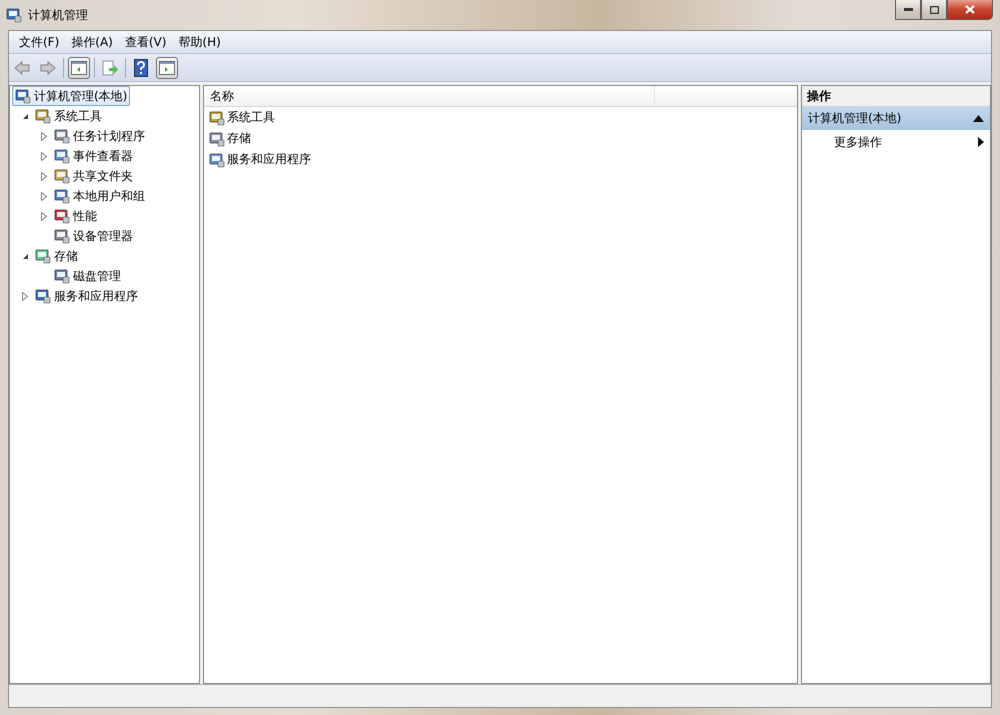 The height and width of the screenshot is (715, 1000). Describe the element at coordinates (92, 42) in the screenshot. I see `menu-item: 操作(A)` at that location.